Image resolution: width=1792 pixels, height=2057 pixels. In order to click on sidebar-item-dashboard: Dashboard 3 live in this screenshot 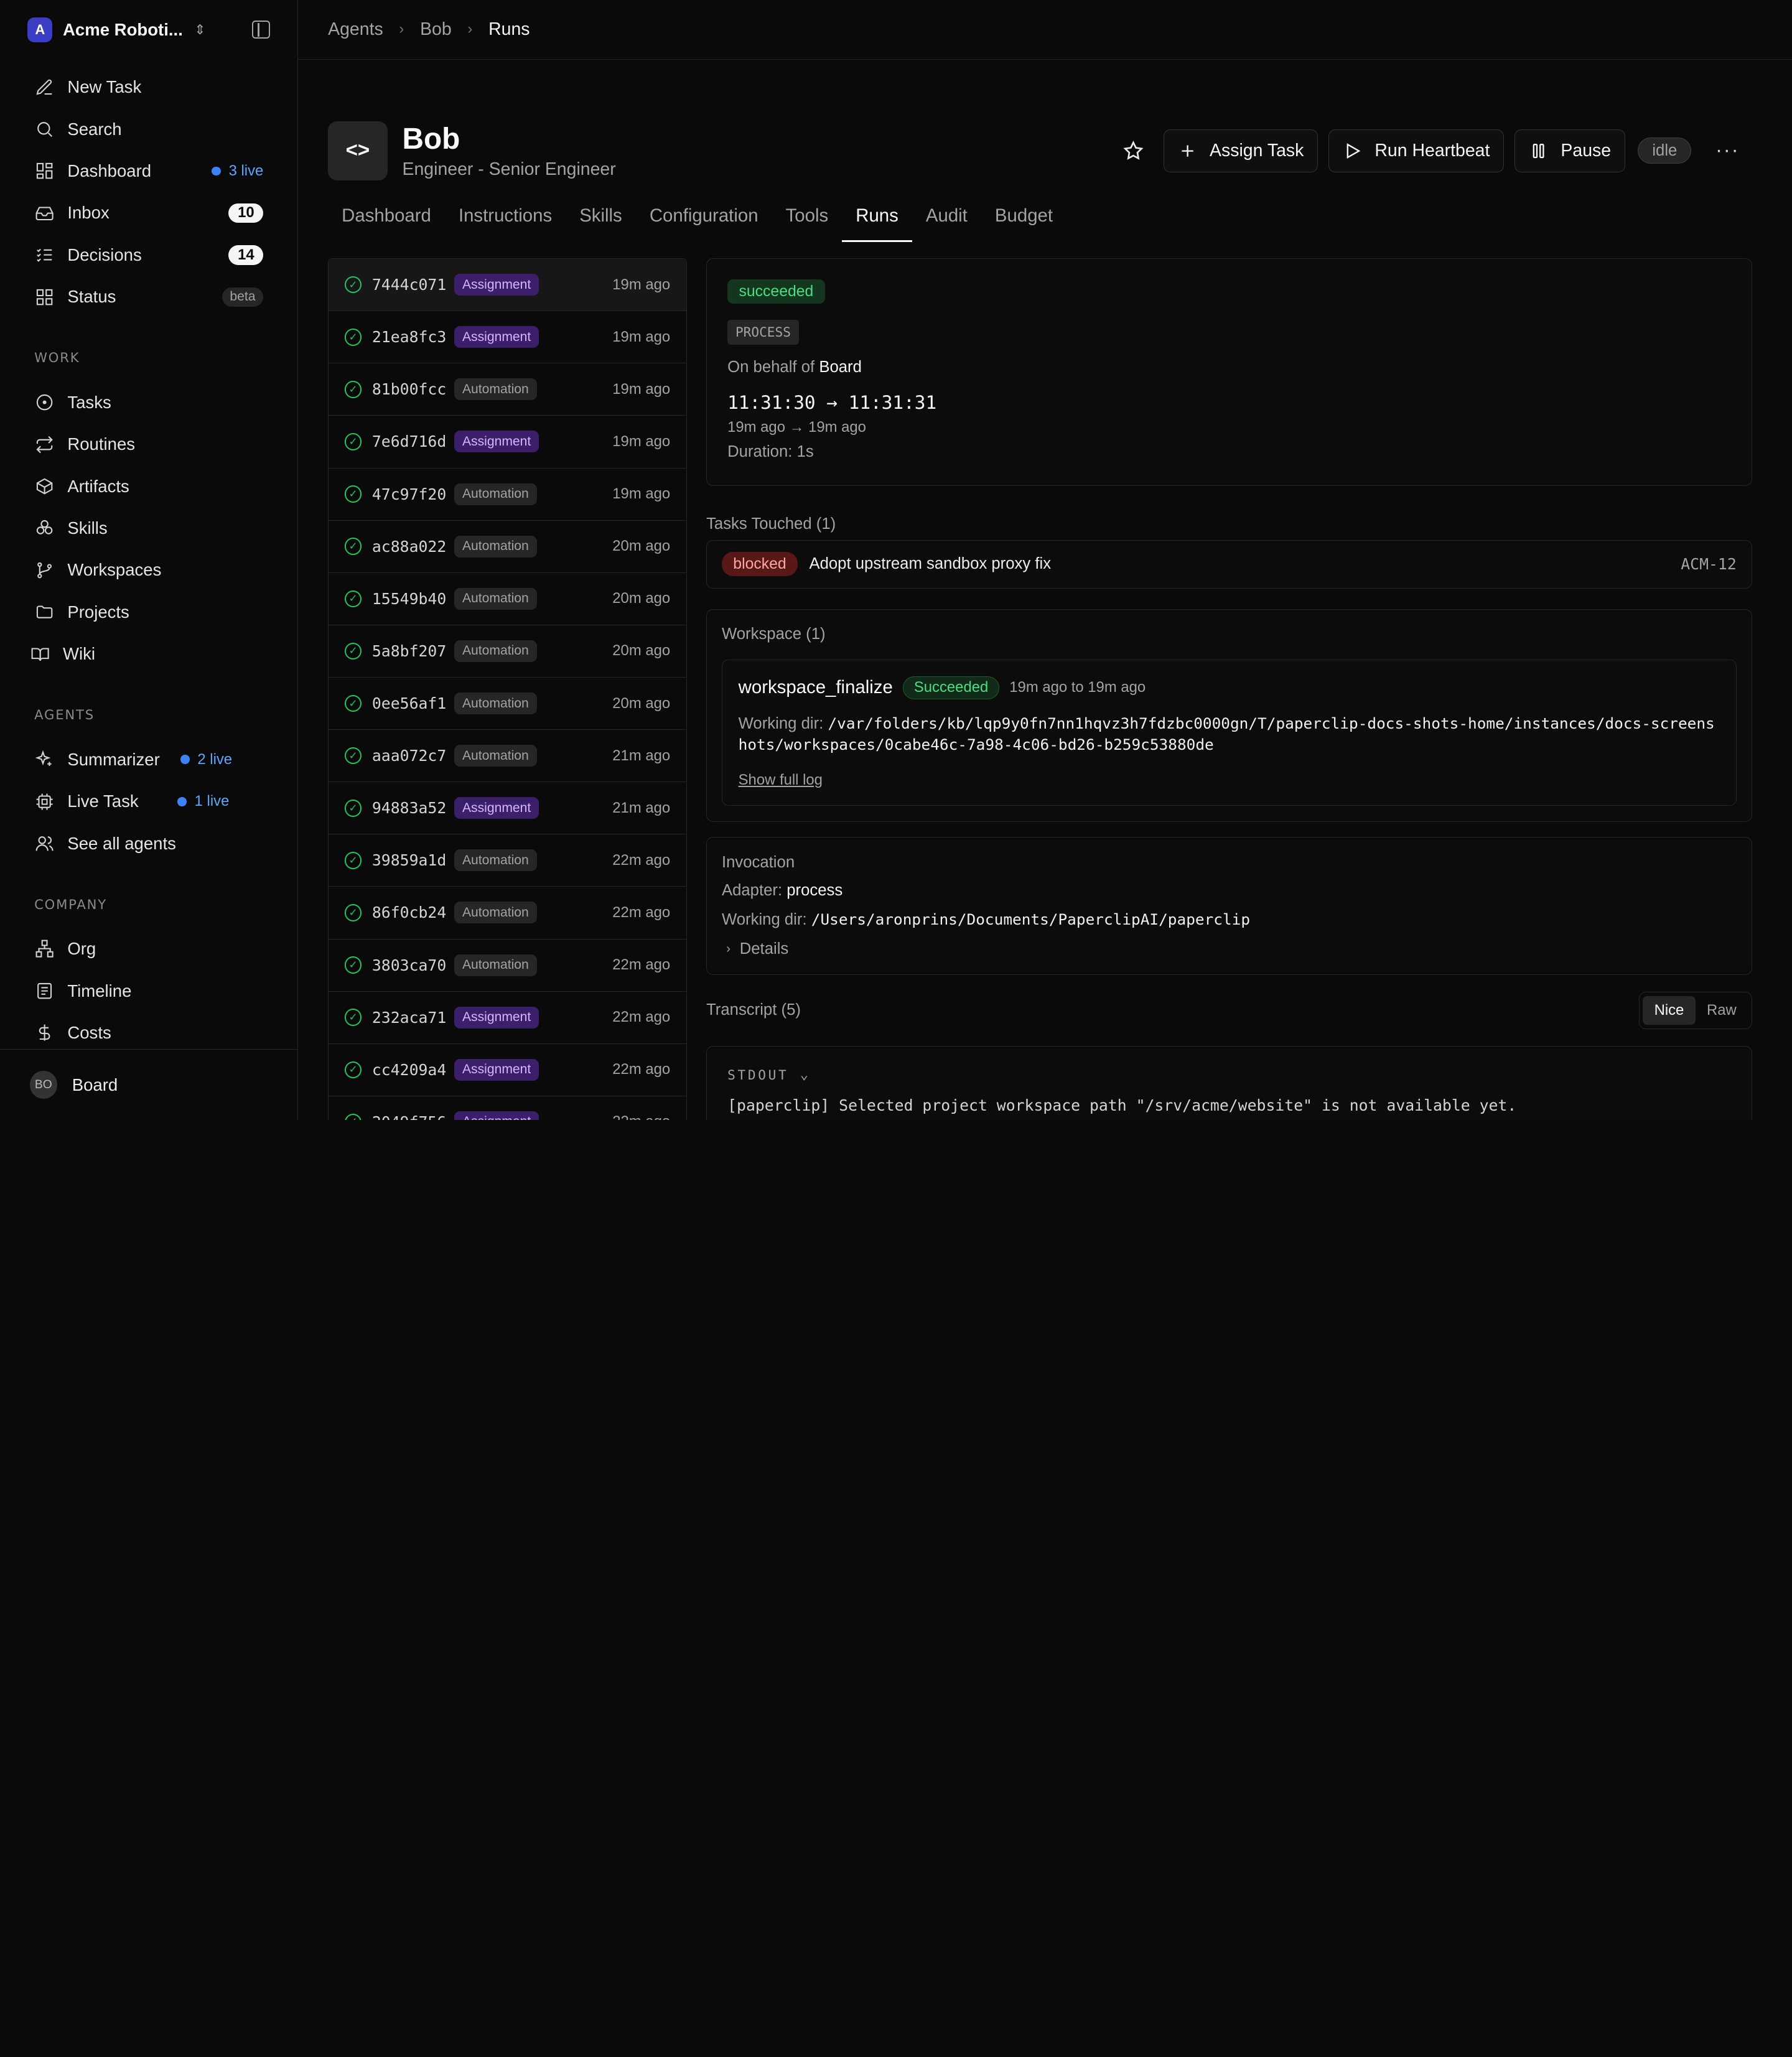, I will do `click(149, 171)`.